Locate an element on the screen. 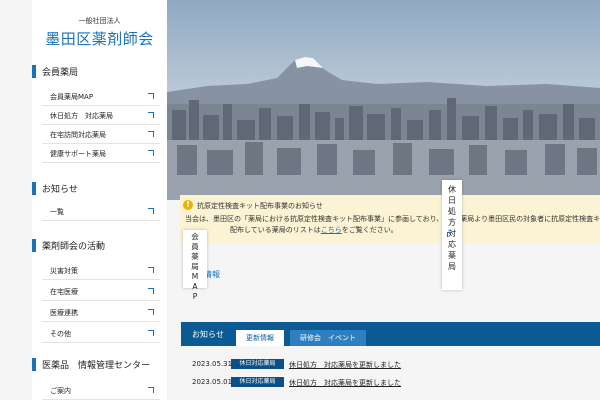 The image size is (600, 400). sidebar-item-guide: ご案内 is located at coordinates (101, 391).